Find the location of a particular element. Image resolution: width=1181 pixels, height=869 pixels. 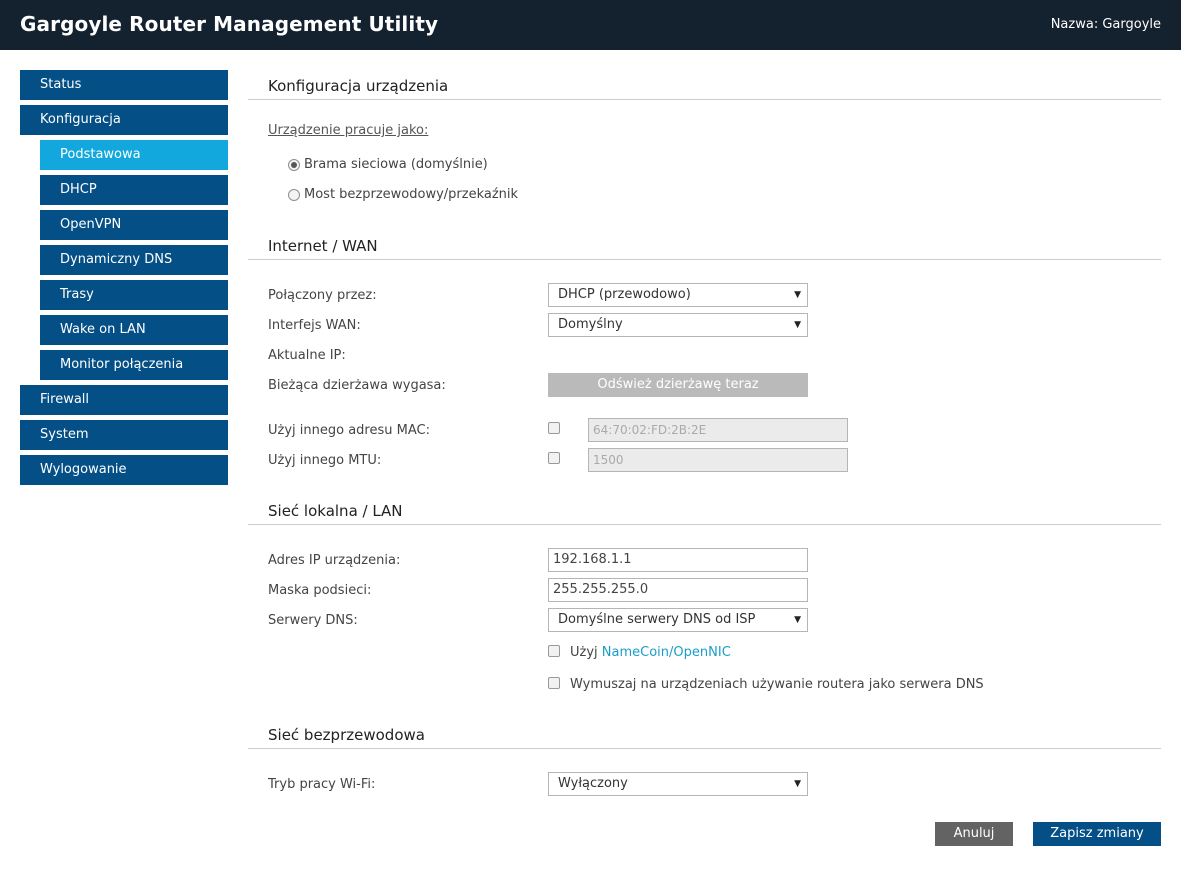

wifi-mode-select: Wyłączony ▼ is located at coordinates (678, 784).